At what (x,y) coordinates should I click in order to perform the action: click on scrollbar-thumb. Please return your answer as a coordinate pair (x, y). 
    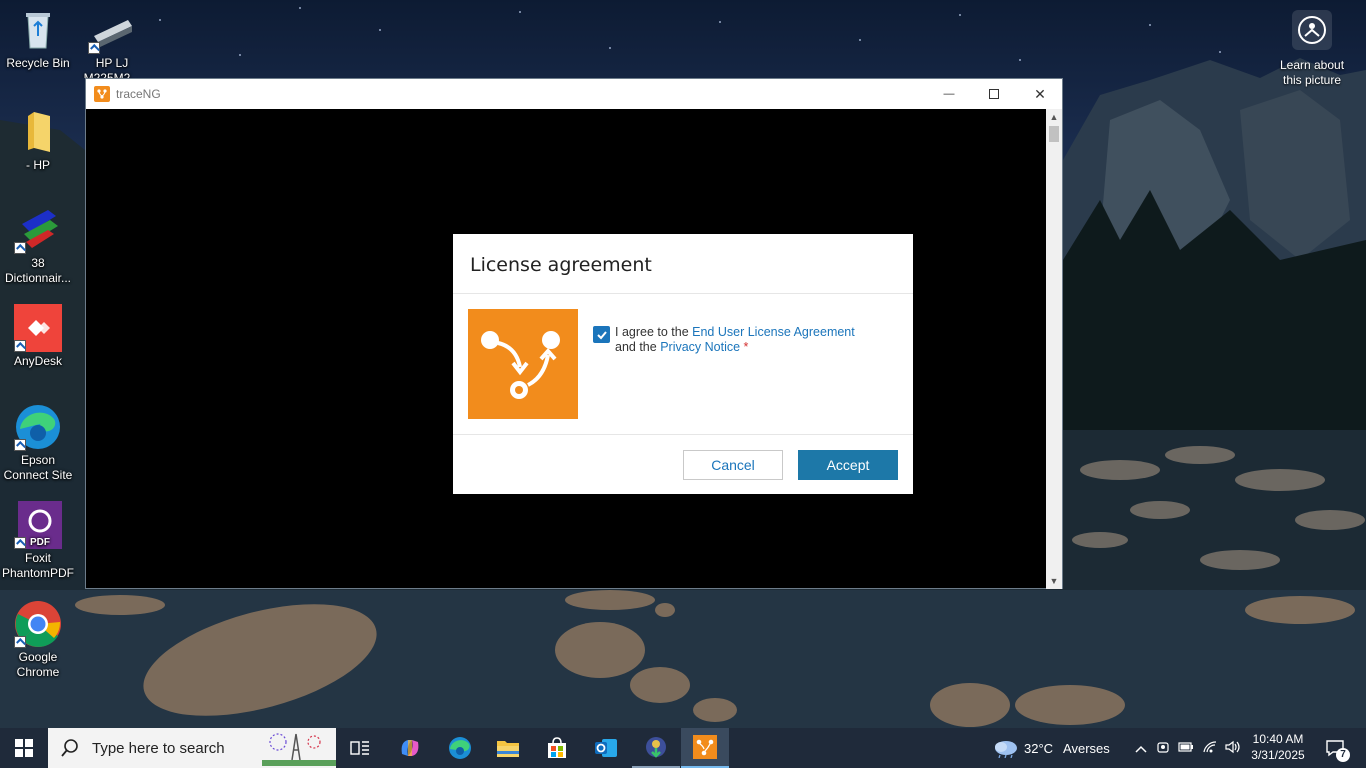
    Looking at the image, I should click on (1054, 134).